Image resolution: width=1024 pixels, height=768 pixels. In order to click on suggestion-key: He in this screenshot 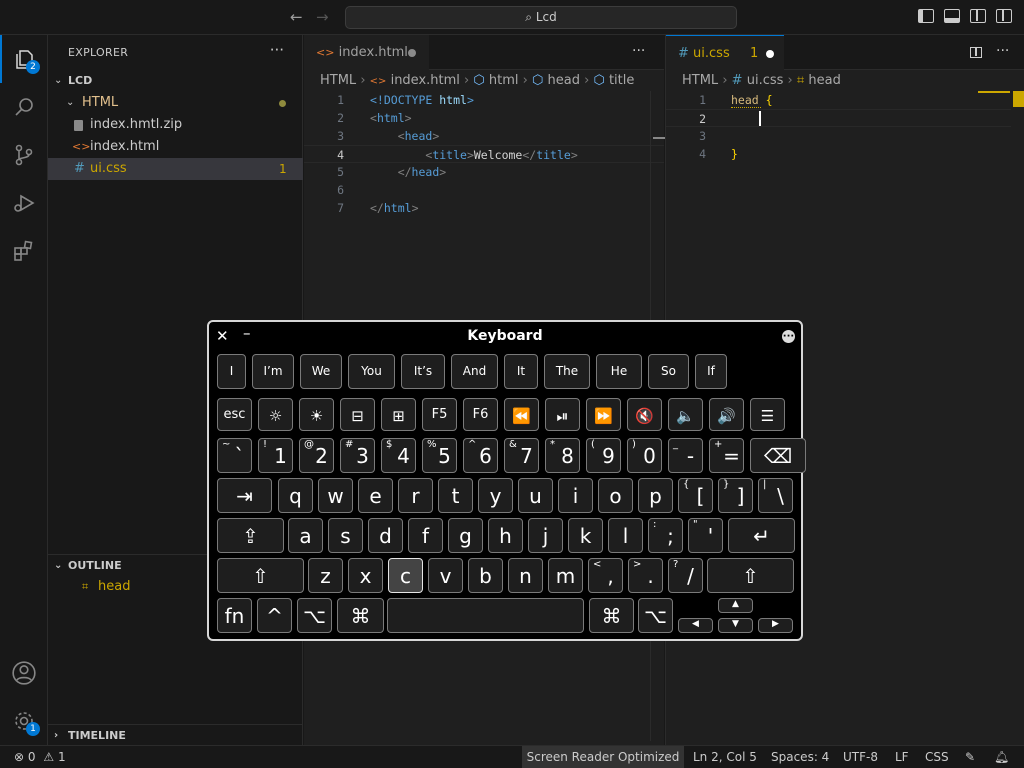, I will do `click(619, 371)`.